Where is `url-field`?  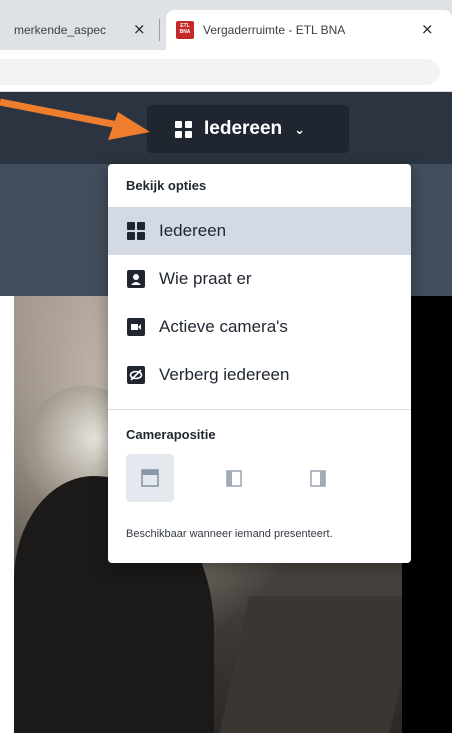
url-field is located at coordinates (220, 72).